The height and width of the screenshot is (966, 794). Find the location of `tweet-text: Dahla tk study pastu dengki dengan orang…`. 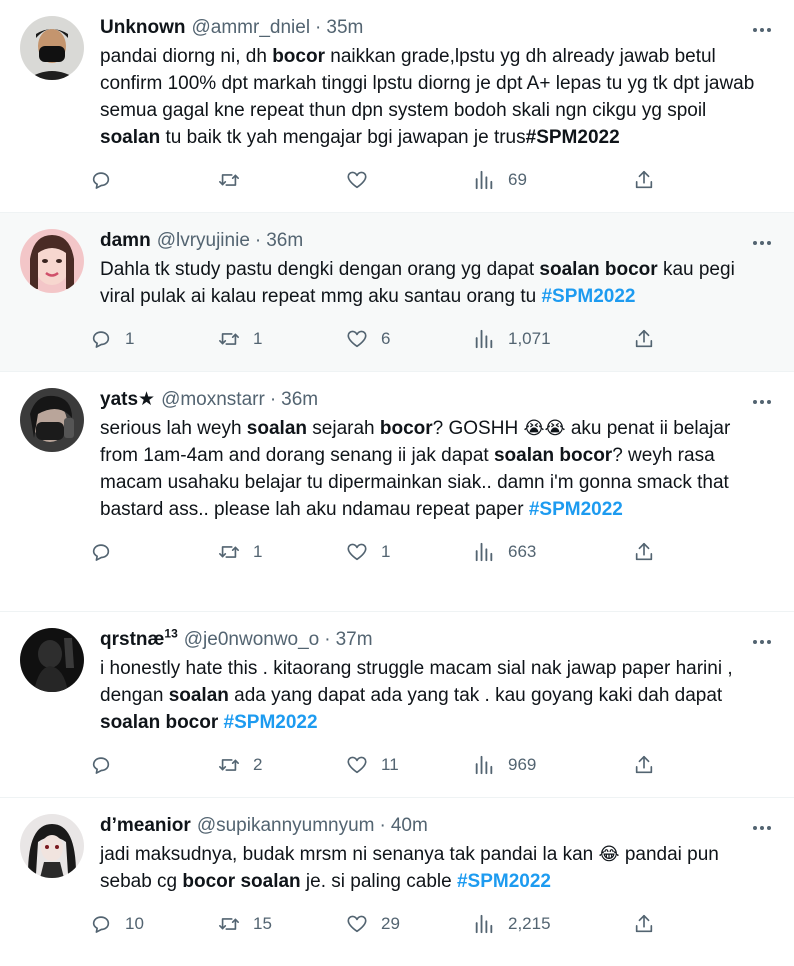

tweet-text: Dahla tk study pastu dengki dengan orang… is located at coordinates (435, 283).